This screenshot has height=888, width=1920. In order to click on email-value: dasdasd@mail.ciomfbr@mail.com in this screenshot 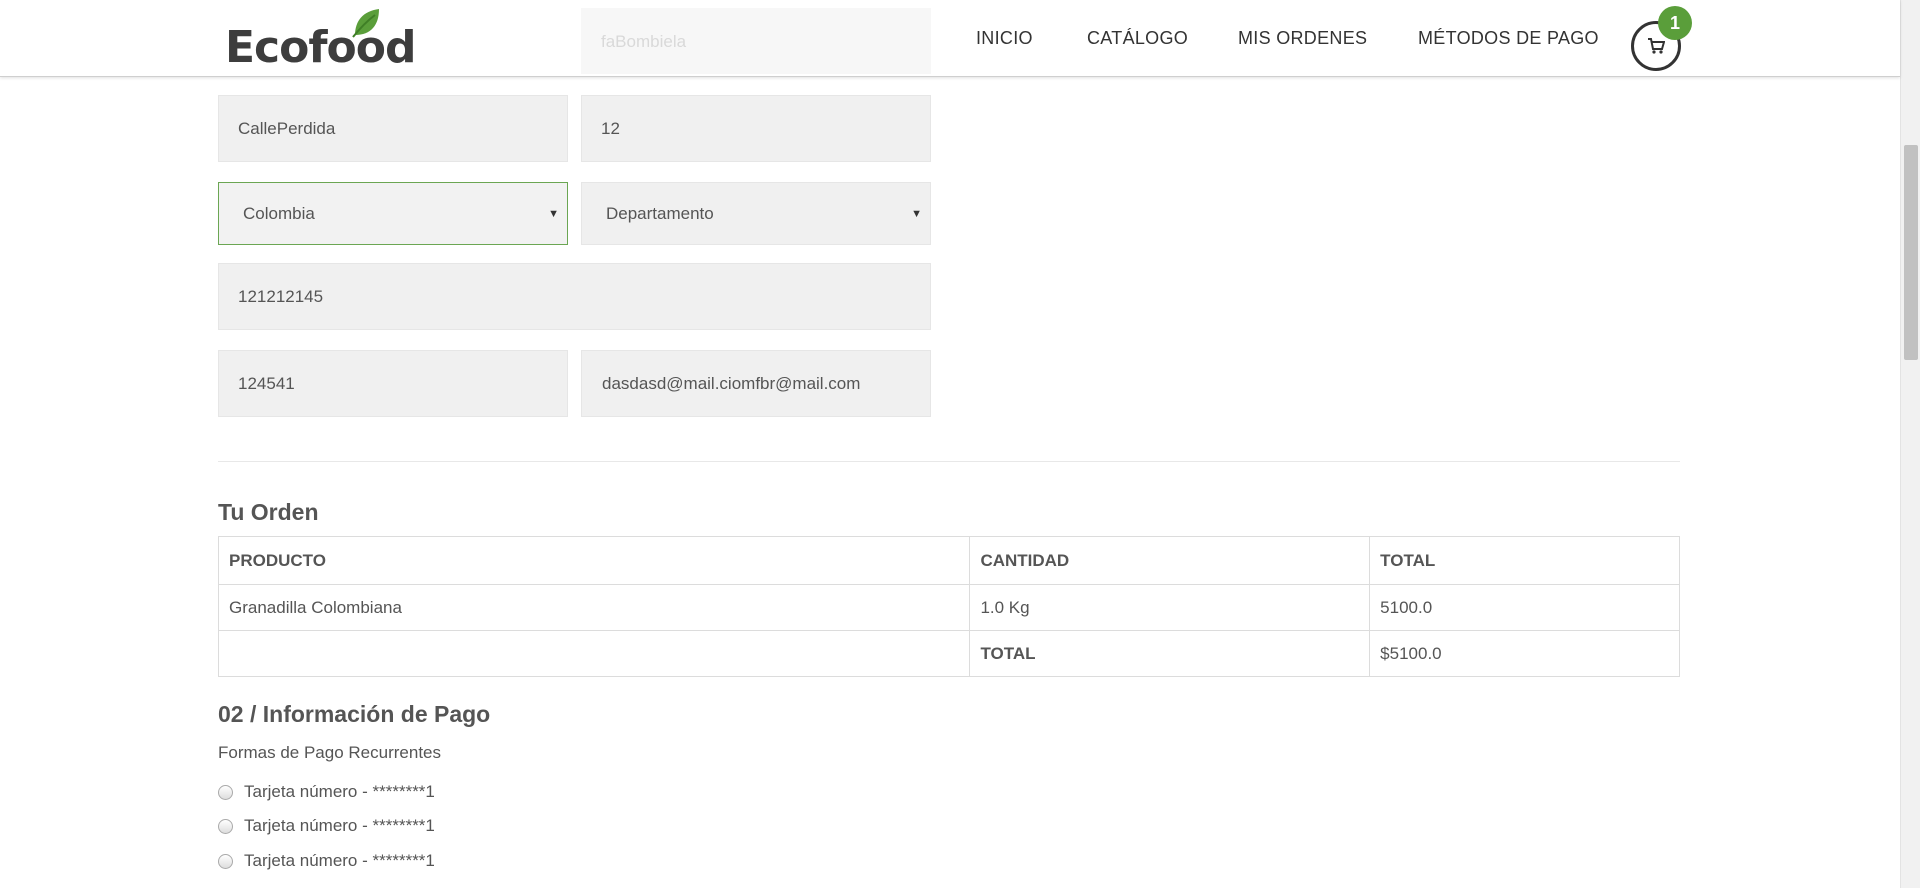, I will do `click(731, 383)`.